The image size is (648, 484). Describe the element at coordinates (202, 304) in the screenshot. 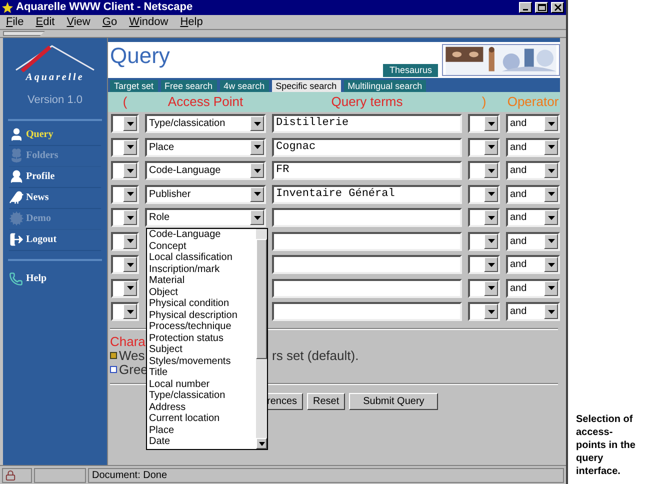

I see `dropdown-option: Physical condition` at that location.